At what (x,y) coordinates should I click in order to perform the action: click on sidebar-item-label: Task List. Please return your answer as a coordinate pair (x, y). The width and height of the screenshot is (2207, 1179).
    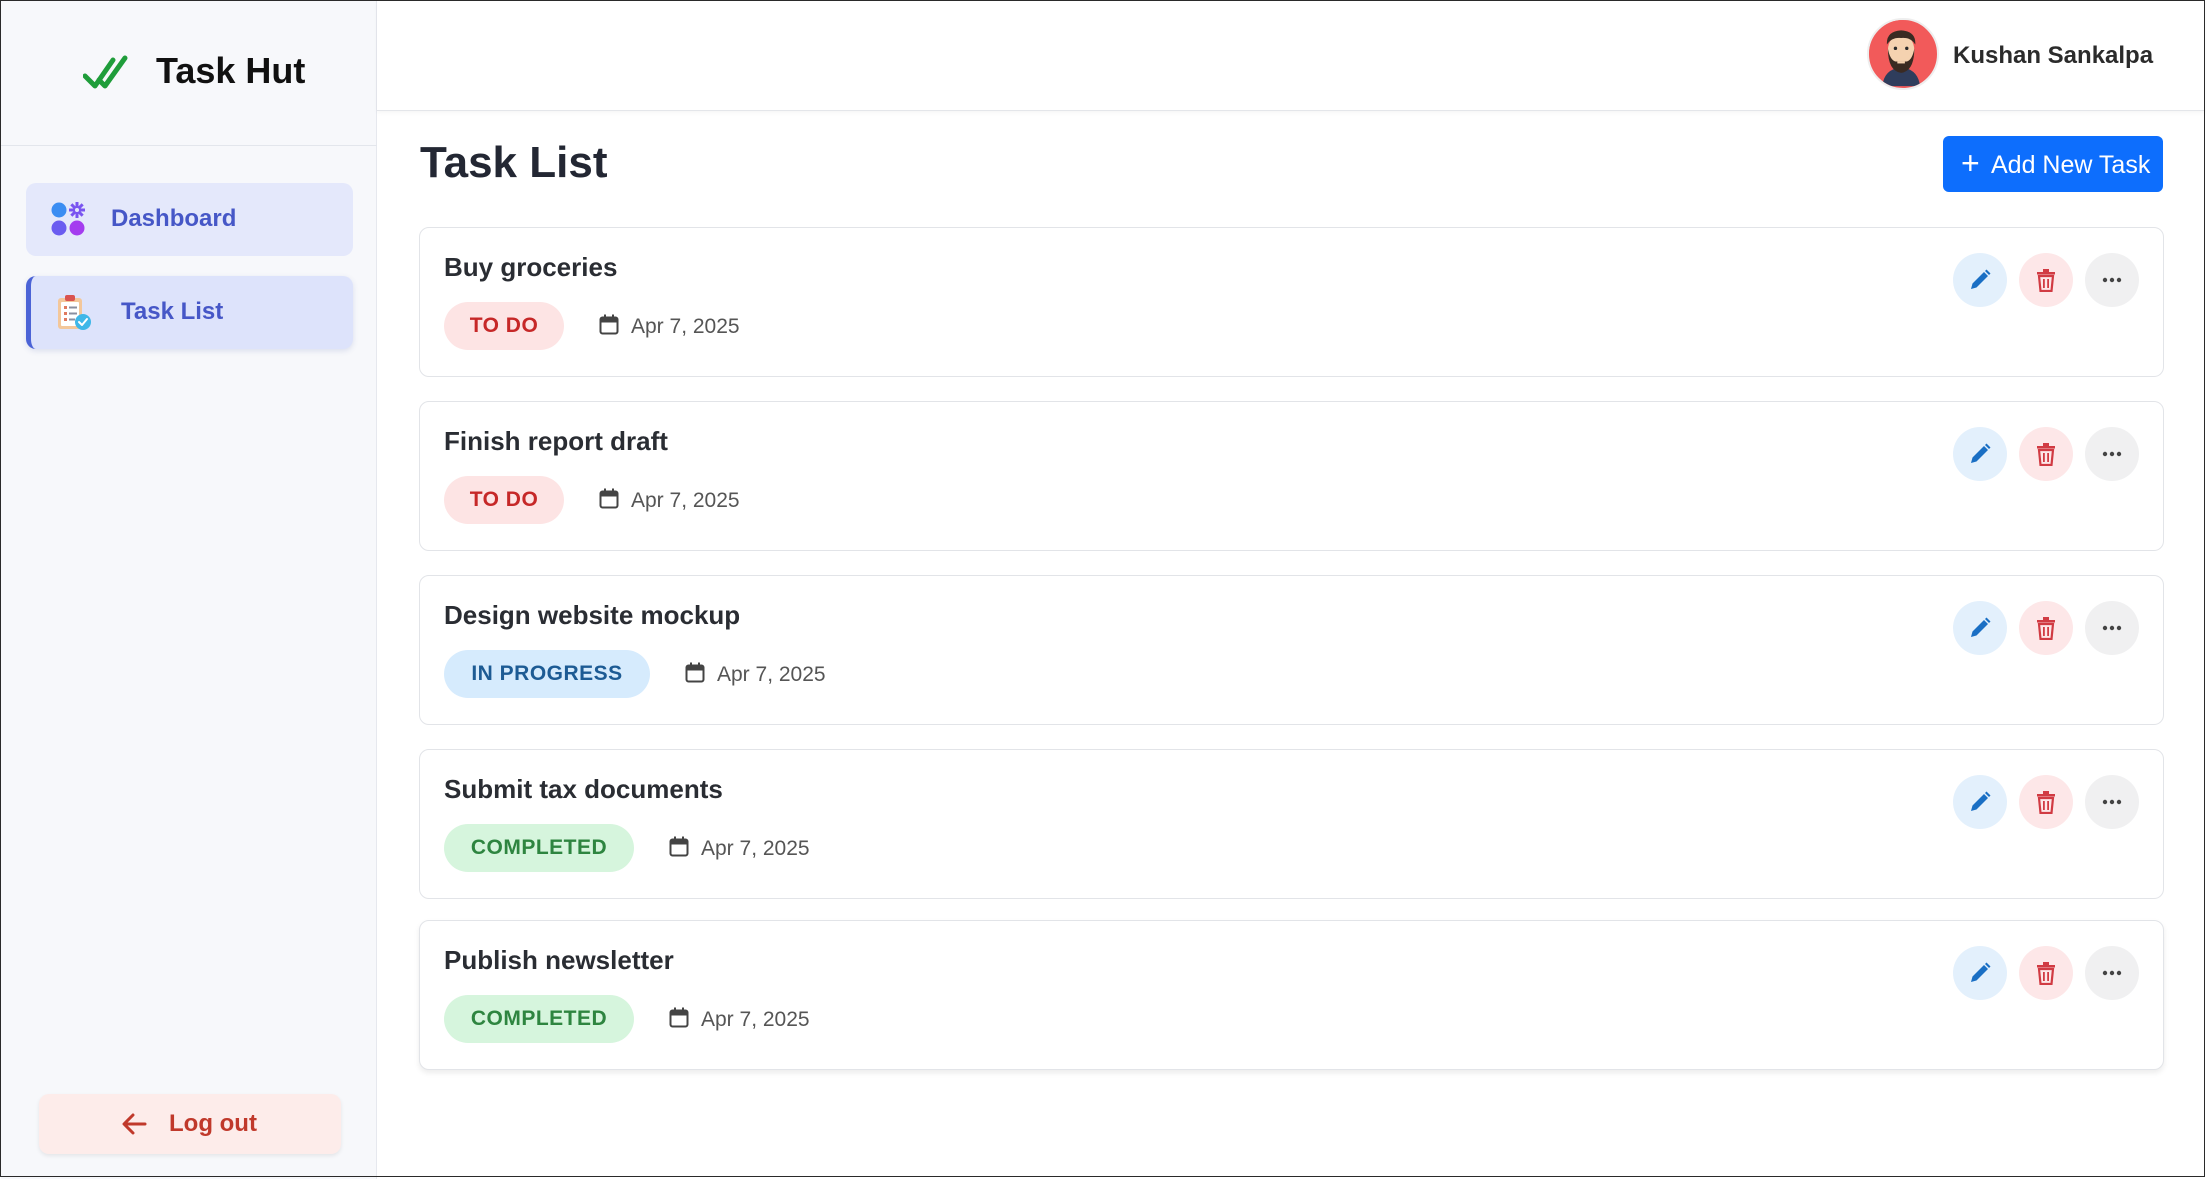
    Looking at the image, I should click on (172, 311).